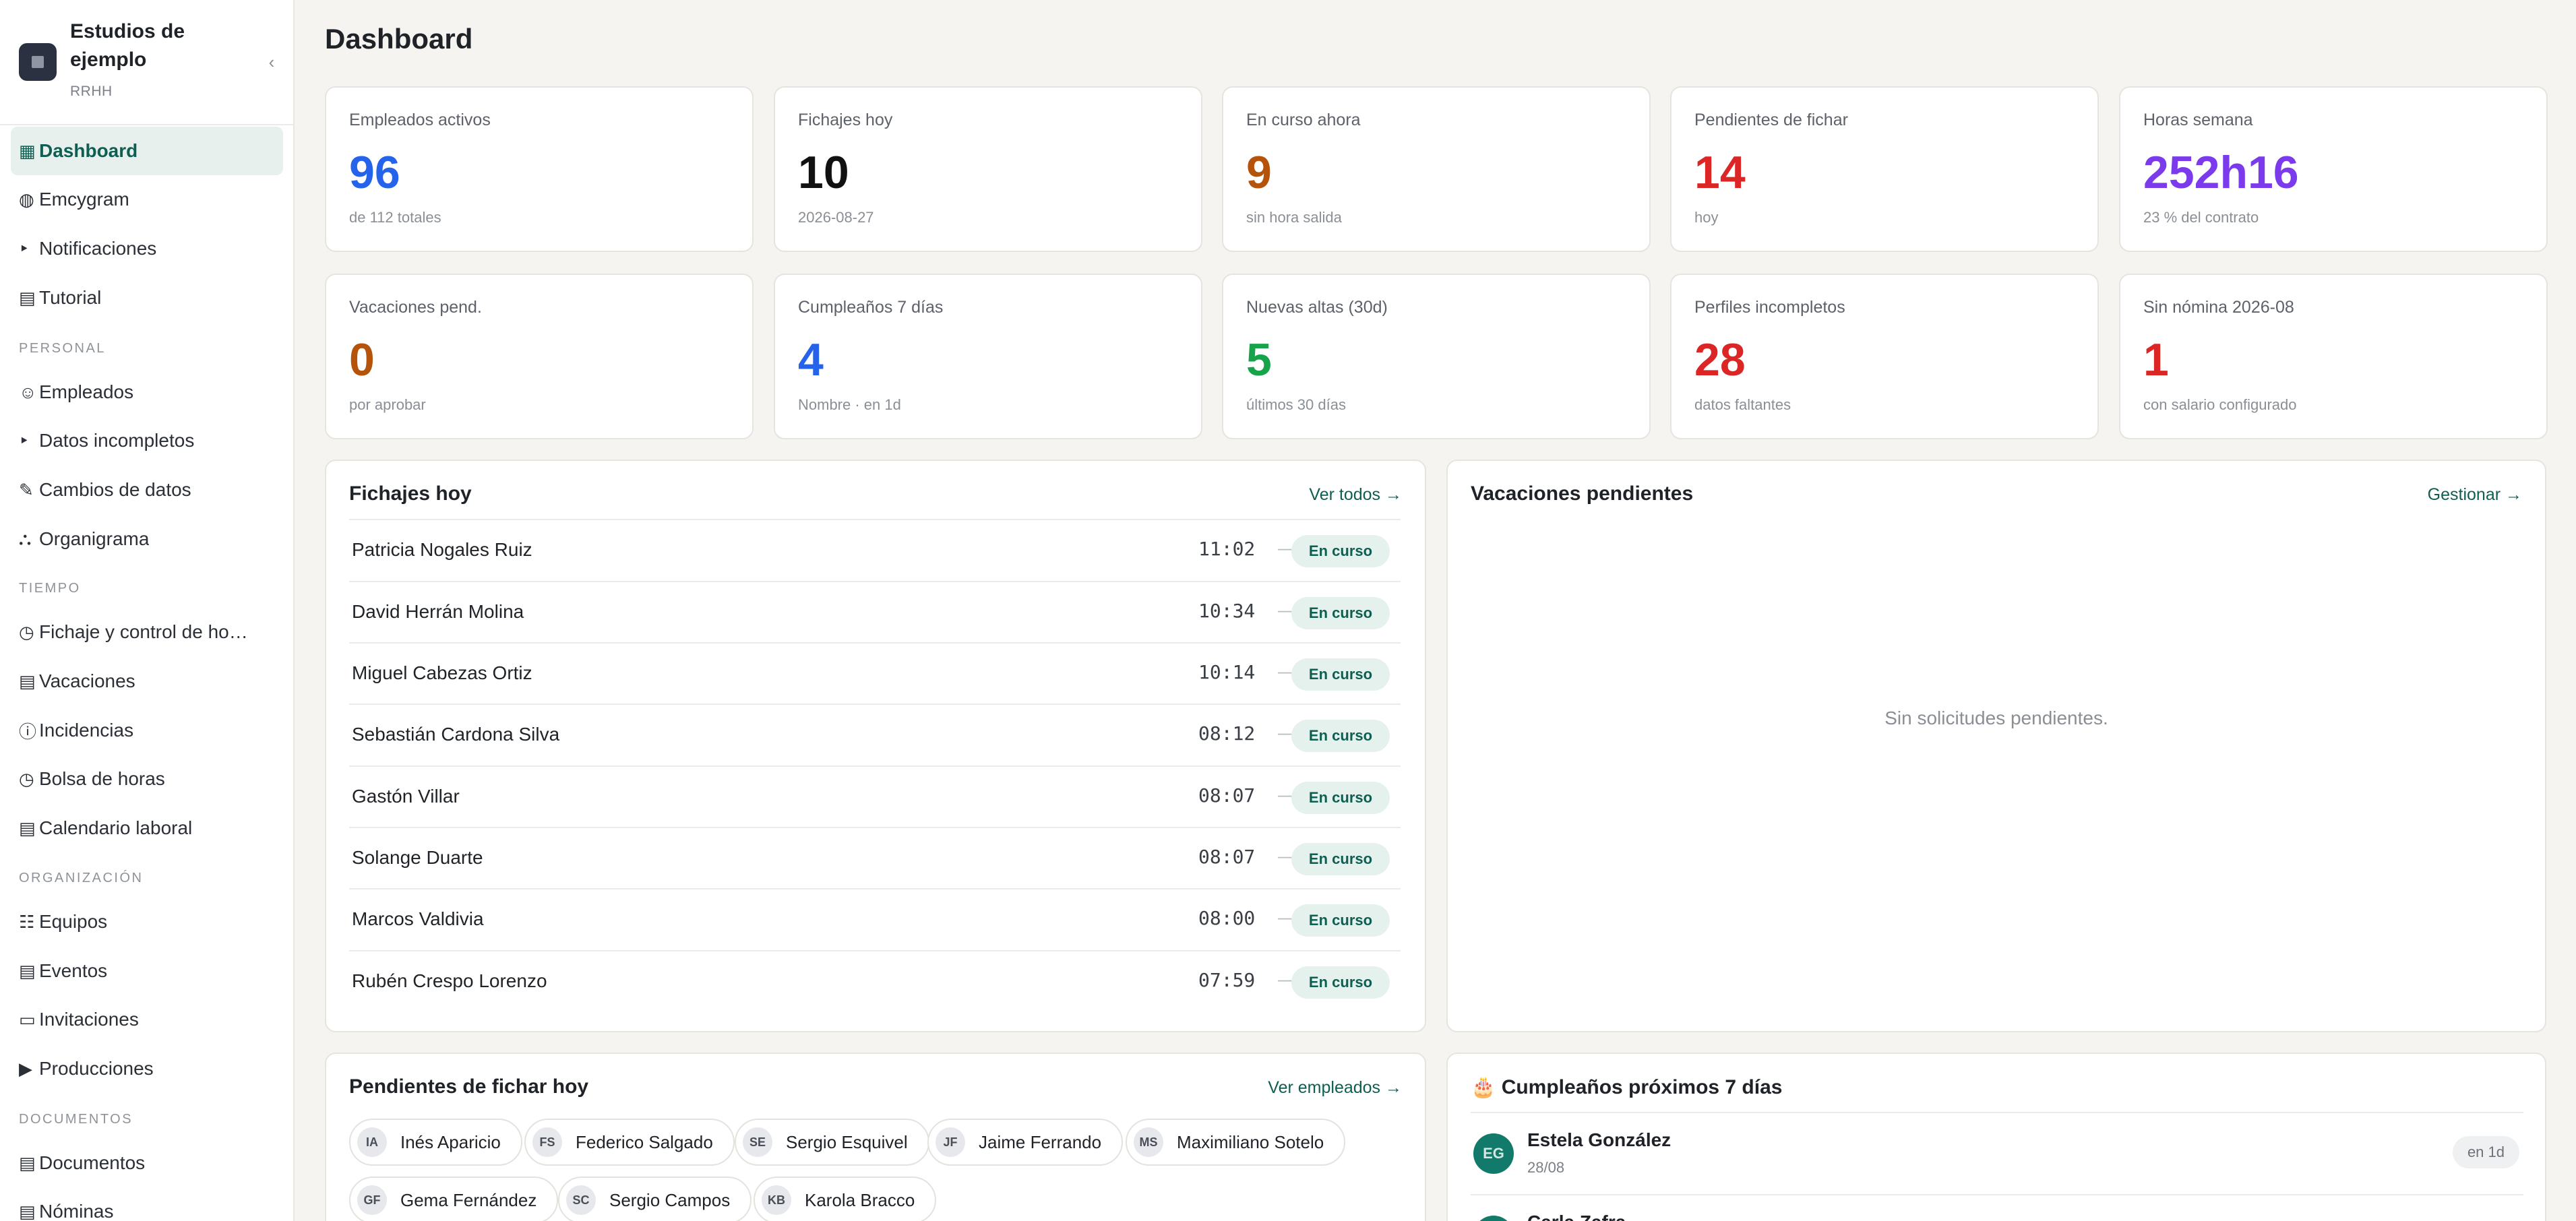 The height and width of the screenshot is (1221, 2576). Describe the element at coordinates (540, 357) in the screenshot. I see `stat-card-vacaciones-pend: Vacaciones pend. 0 por aprobar` at that location.